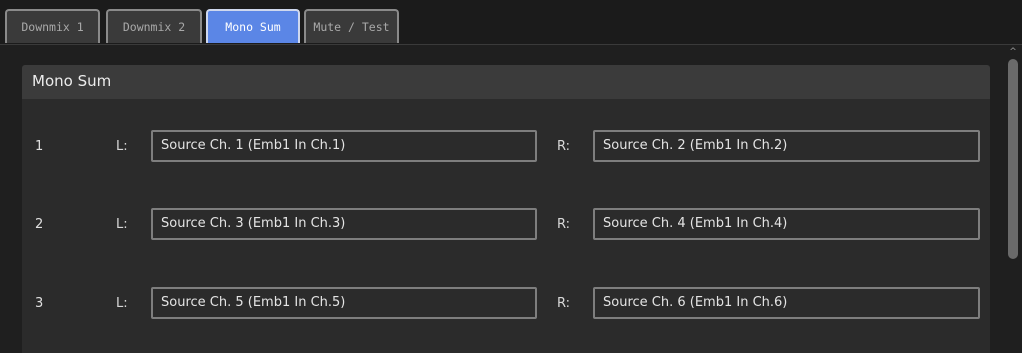  What do you see at coordinates (253, 26) in the screenshot?
I see `tab-mono-sum: Mono Sum` at bounding box center [253, 26].